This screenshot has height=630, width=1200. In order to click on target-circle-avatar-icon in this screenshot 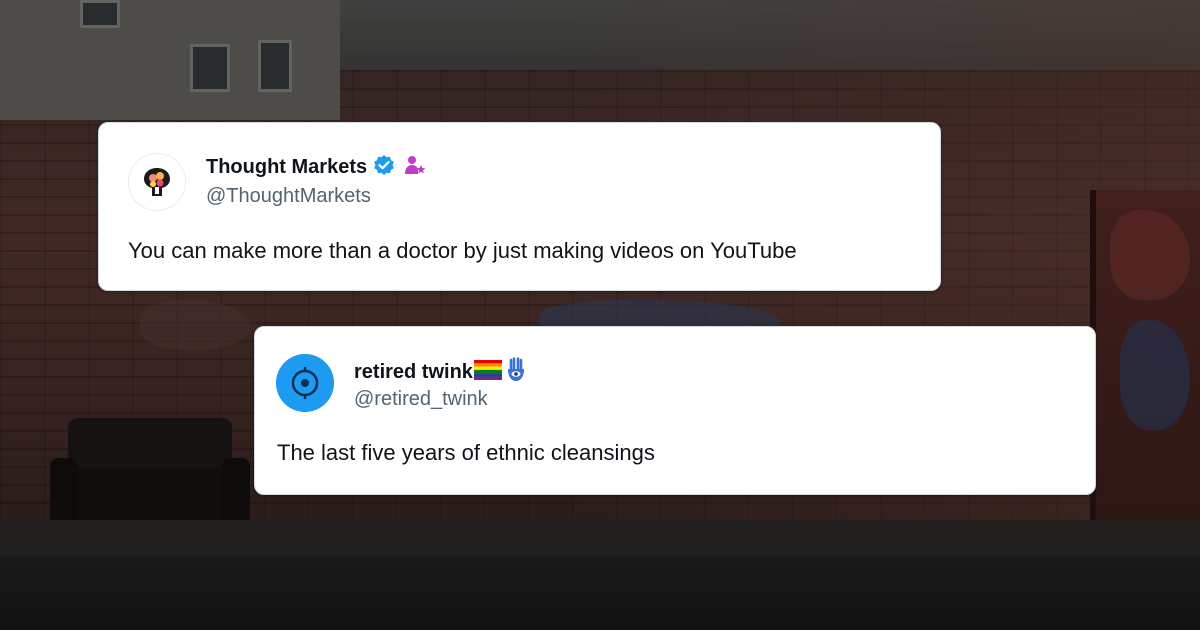, I will do `click(305, 383)`.